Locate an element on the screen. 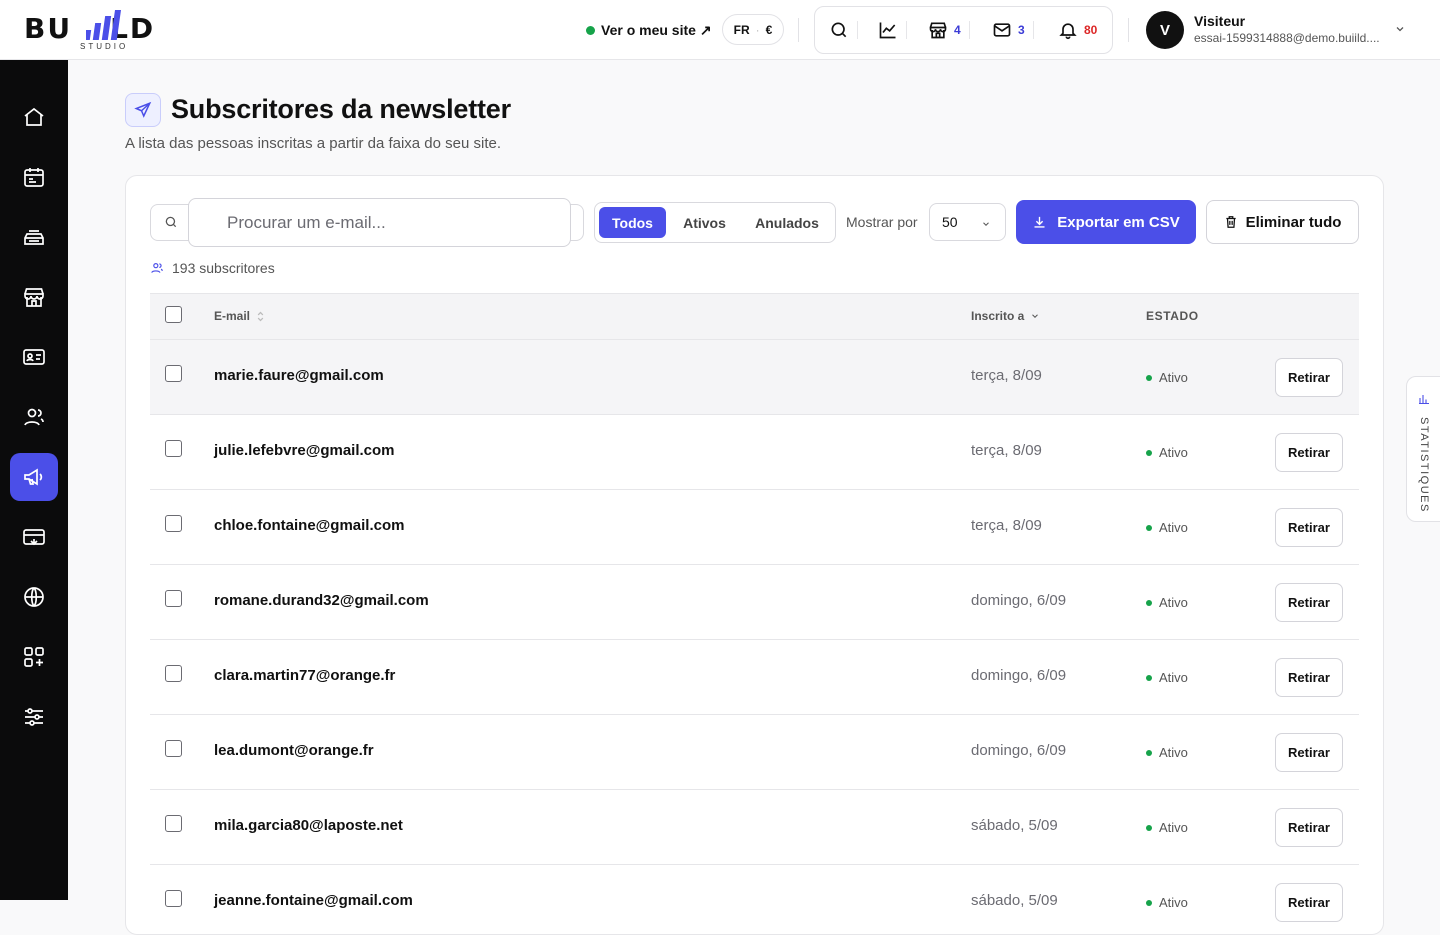 The width and height of the screenshot is (1440, 935). chevron-down-icon is located at coordinates (1400, 29).